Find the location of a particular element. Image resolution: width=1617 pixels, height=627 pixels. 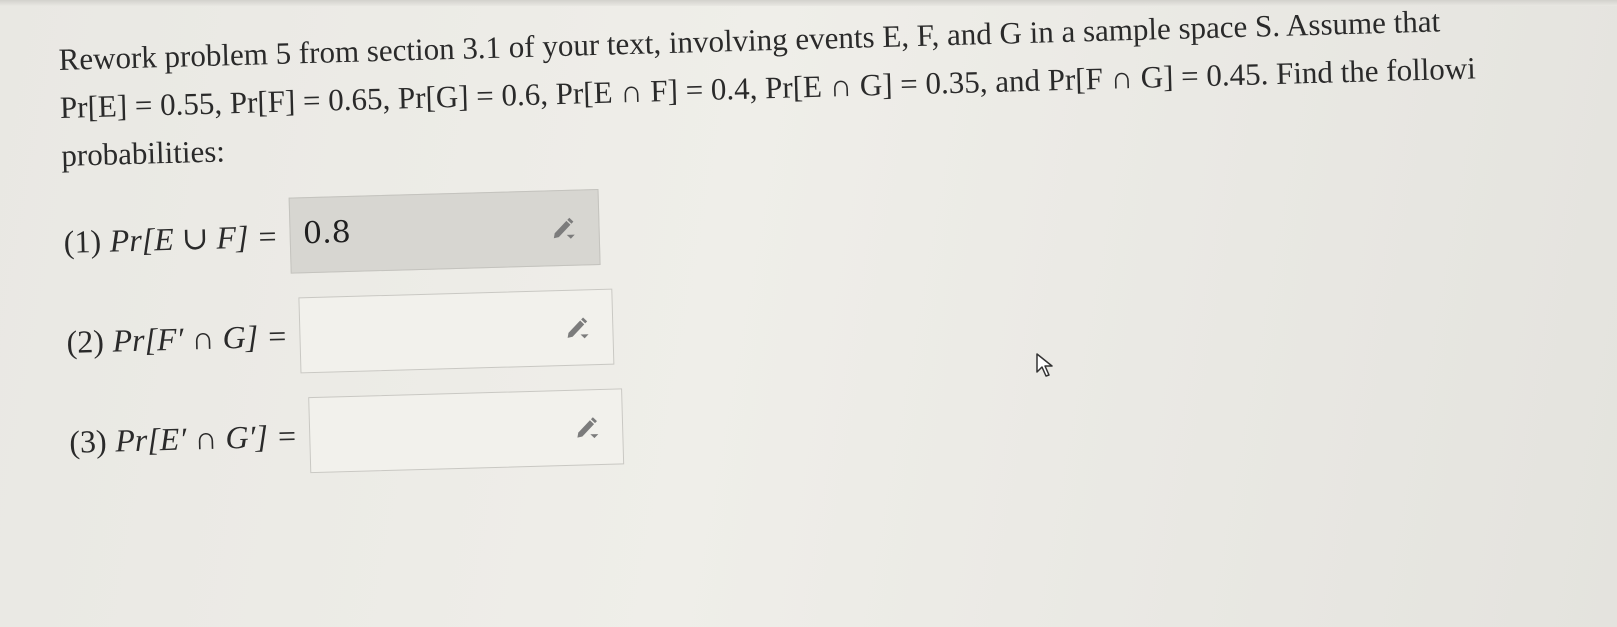

question-number: (2) is located at coordinates (85, 341).